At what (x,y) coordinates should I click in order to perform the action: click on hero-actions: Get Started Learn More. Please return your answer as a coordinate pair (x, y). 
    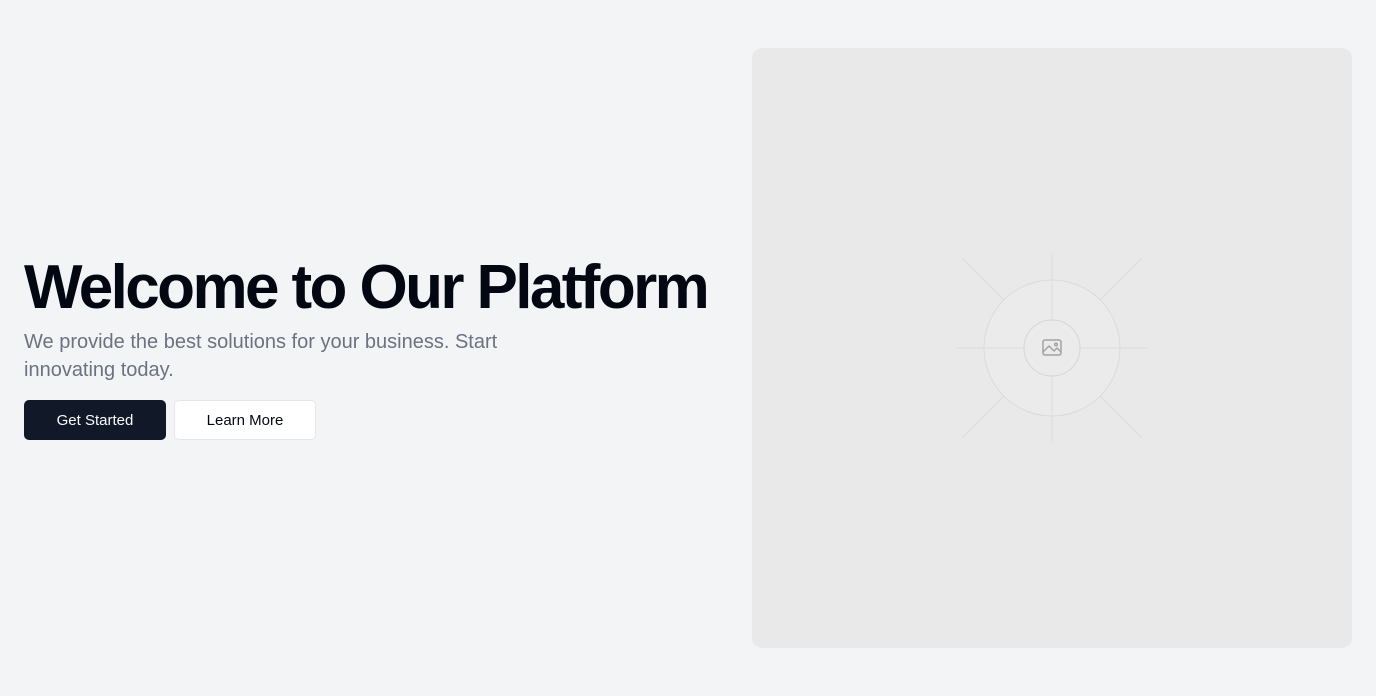
    Looking at the image, I should click on (374, 420).